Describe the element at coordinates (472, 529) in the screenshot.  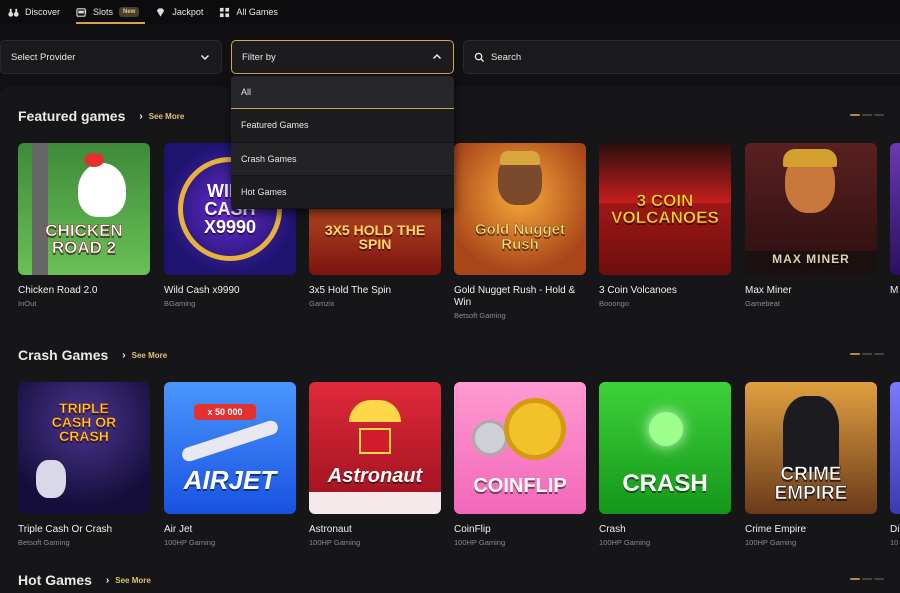
I see `game-name: CoinFlip` at that location.